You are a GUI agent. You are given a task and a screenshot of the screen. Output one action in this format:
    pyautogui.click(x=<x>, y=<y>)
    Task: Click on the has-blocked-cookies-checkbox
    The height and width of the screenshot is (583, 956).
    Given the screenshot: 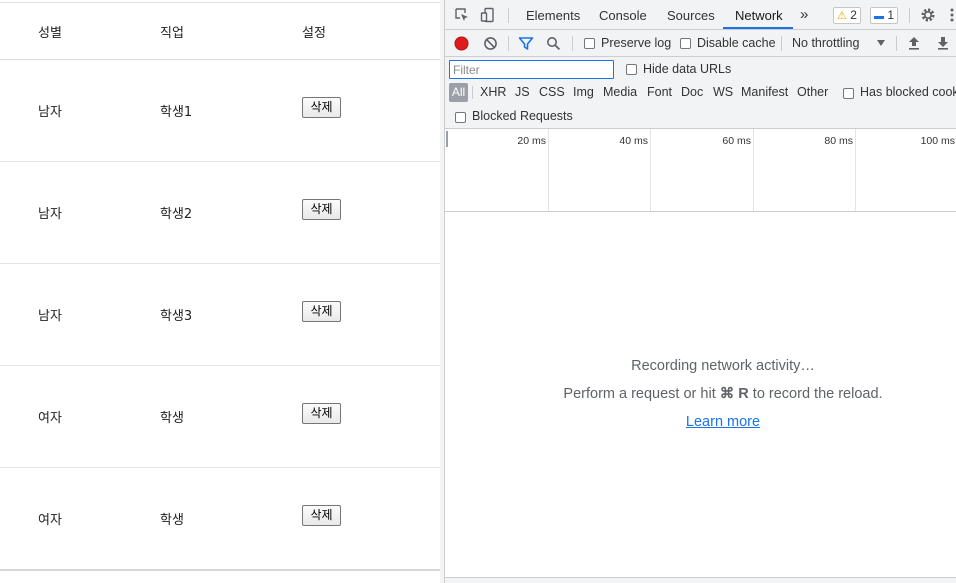 What is the action you would take?
    pyautogui.click(x=848, y=93)
    